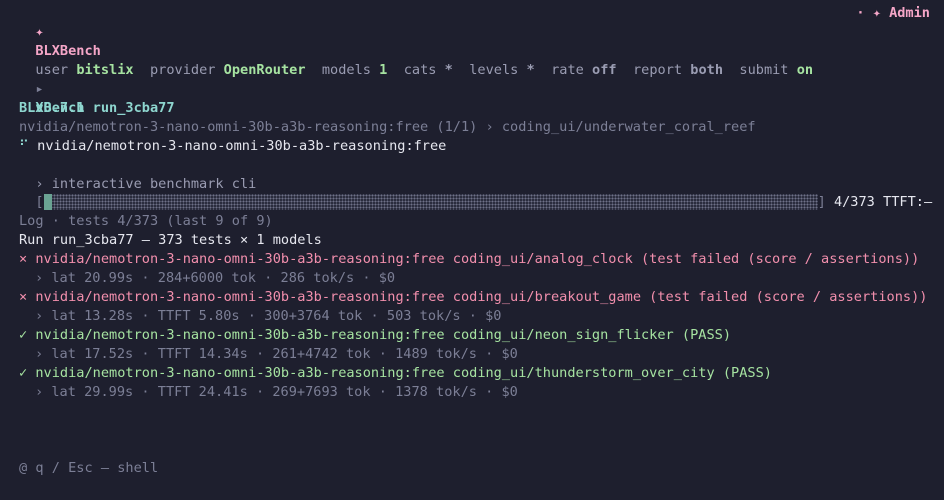 This screenshot has width=944, height=500. Describe the element at coordinates (430, 202) in the screenshot. I see `progress-bar` at that location.